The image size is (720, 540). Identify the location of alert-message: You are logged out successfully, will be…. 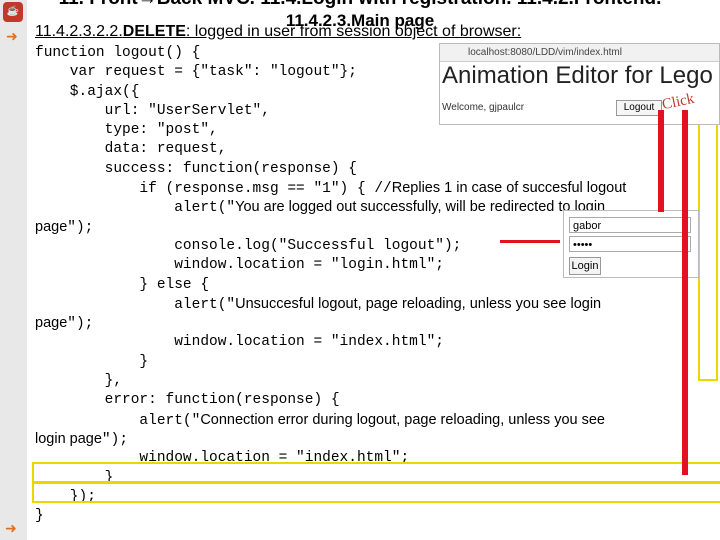
(420, 207).